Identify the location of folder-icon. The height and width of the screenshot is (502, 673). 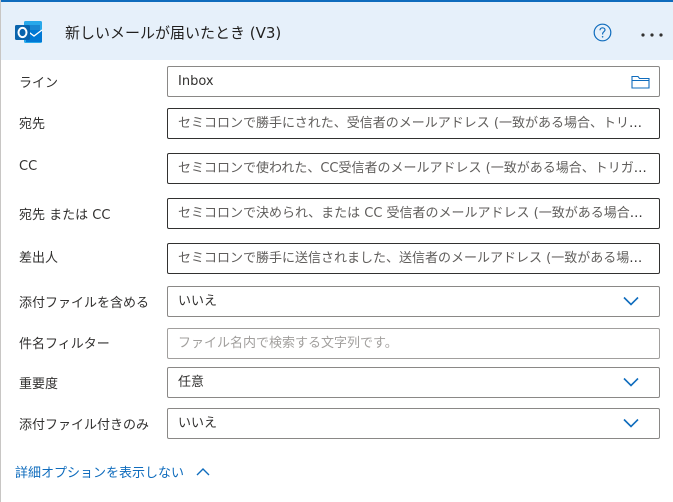
(640, 81).